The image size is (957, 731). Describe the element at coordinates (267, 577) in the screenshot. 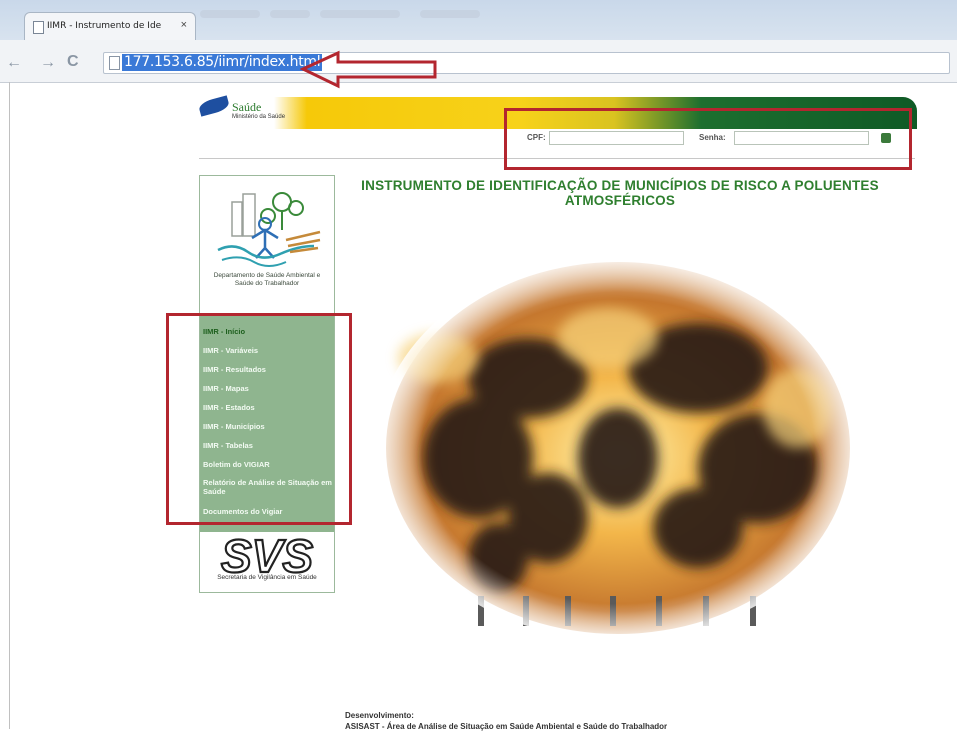

I see `svs-caption: Secretaria de Vigilância em Saúde` at that location.